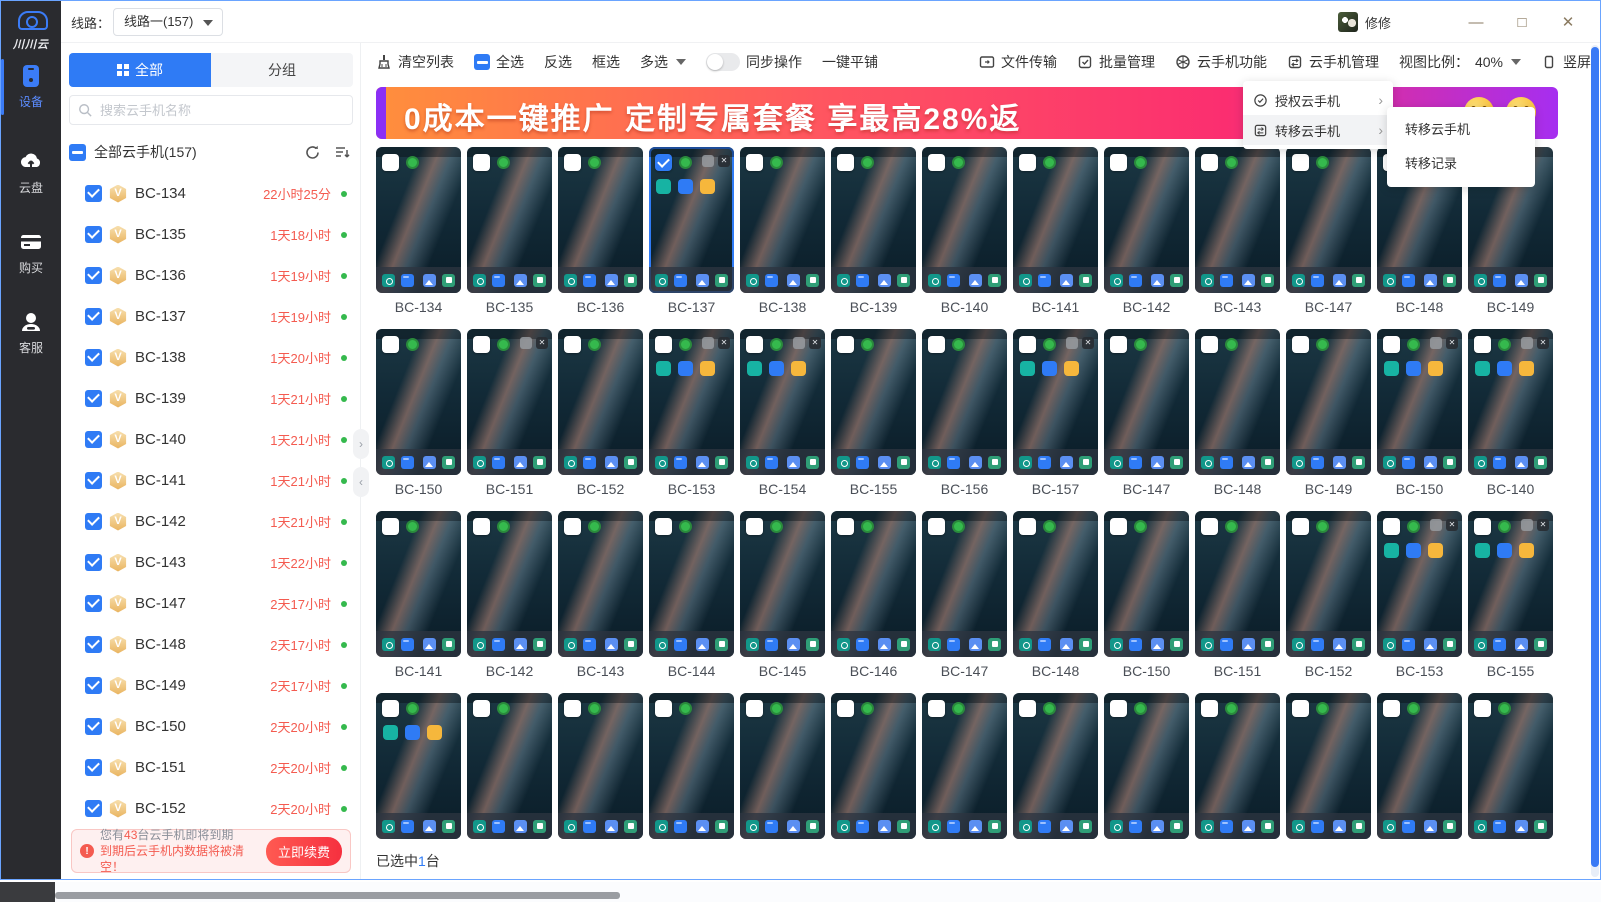  Describe the element at coordinates (210, 726) in the screenshot. I see `device-list-item: V BC-150 2天20小时` at that location.